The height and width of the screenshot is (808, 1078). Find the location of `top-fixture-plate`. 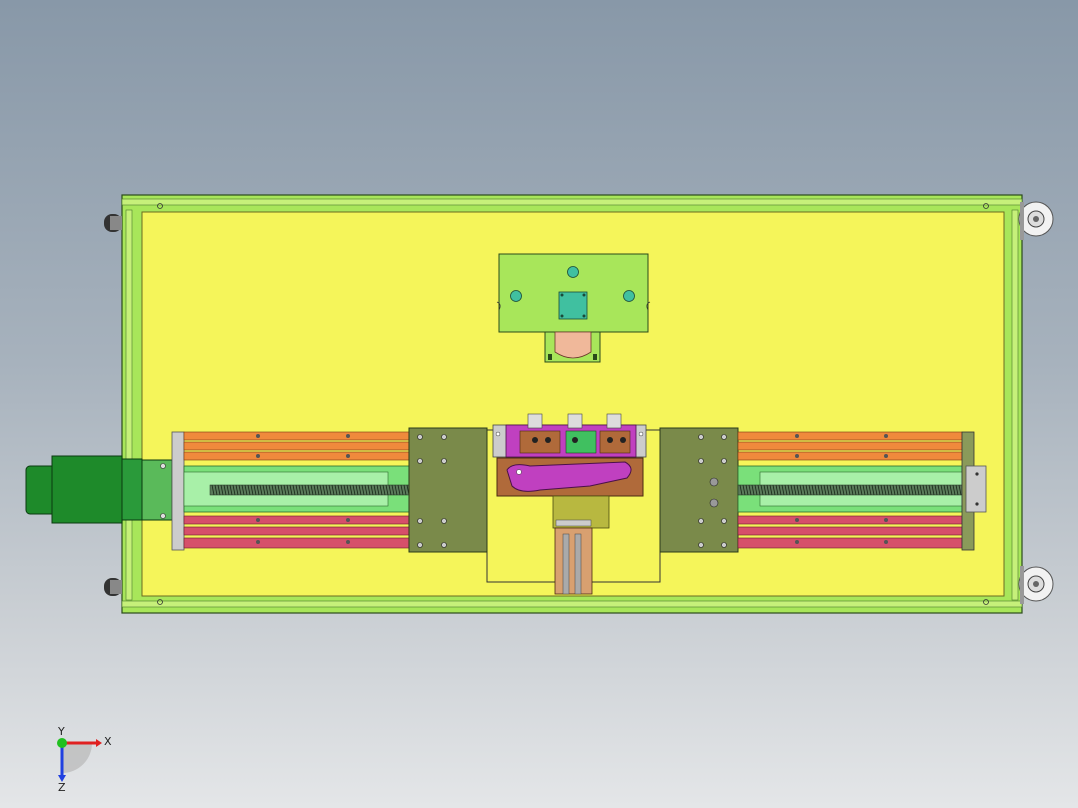

top-fixture-plate is located at coordinates (573, 293).